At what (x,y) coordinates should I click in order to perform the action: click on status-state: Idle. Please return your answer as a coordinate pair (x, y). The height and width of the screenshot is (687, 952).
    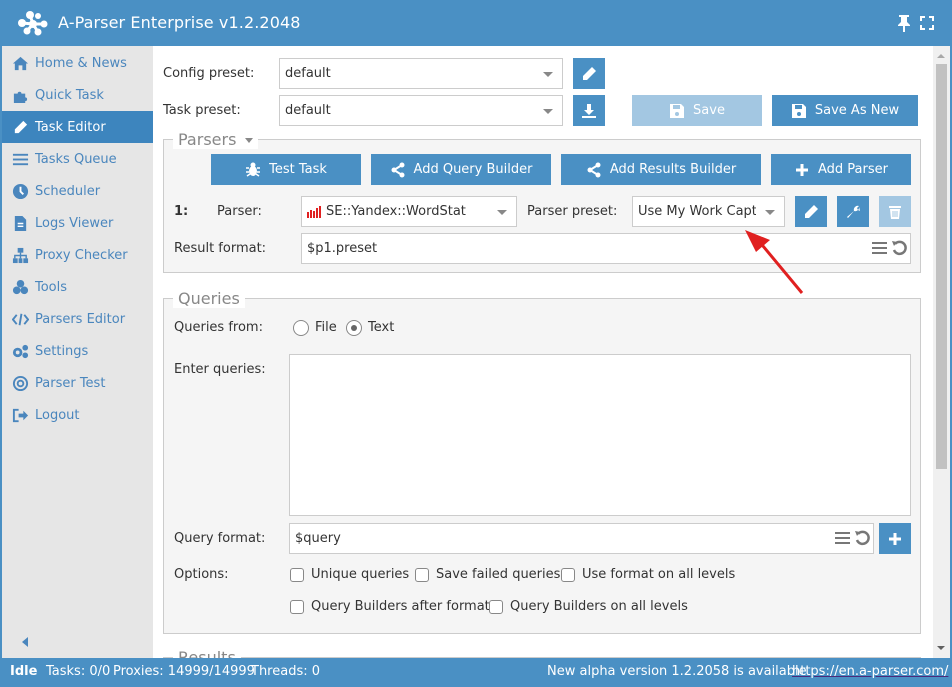
    Looking at the image, I should click on (24, 671).